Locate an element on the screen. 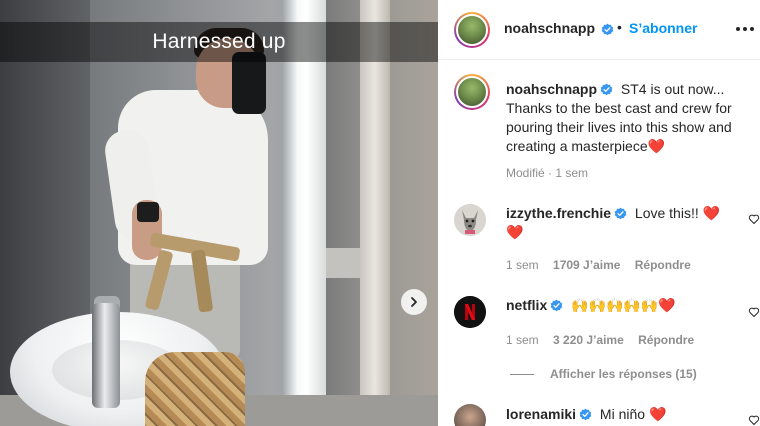 The height and width of the screenshot is (426, 760). caption-time: 1 sem is located at coordinates (571, 173).